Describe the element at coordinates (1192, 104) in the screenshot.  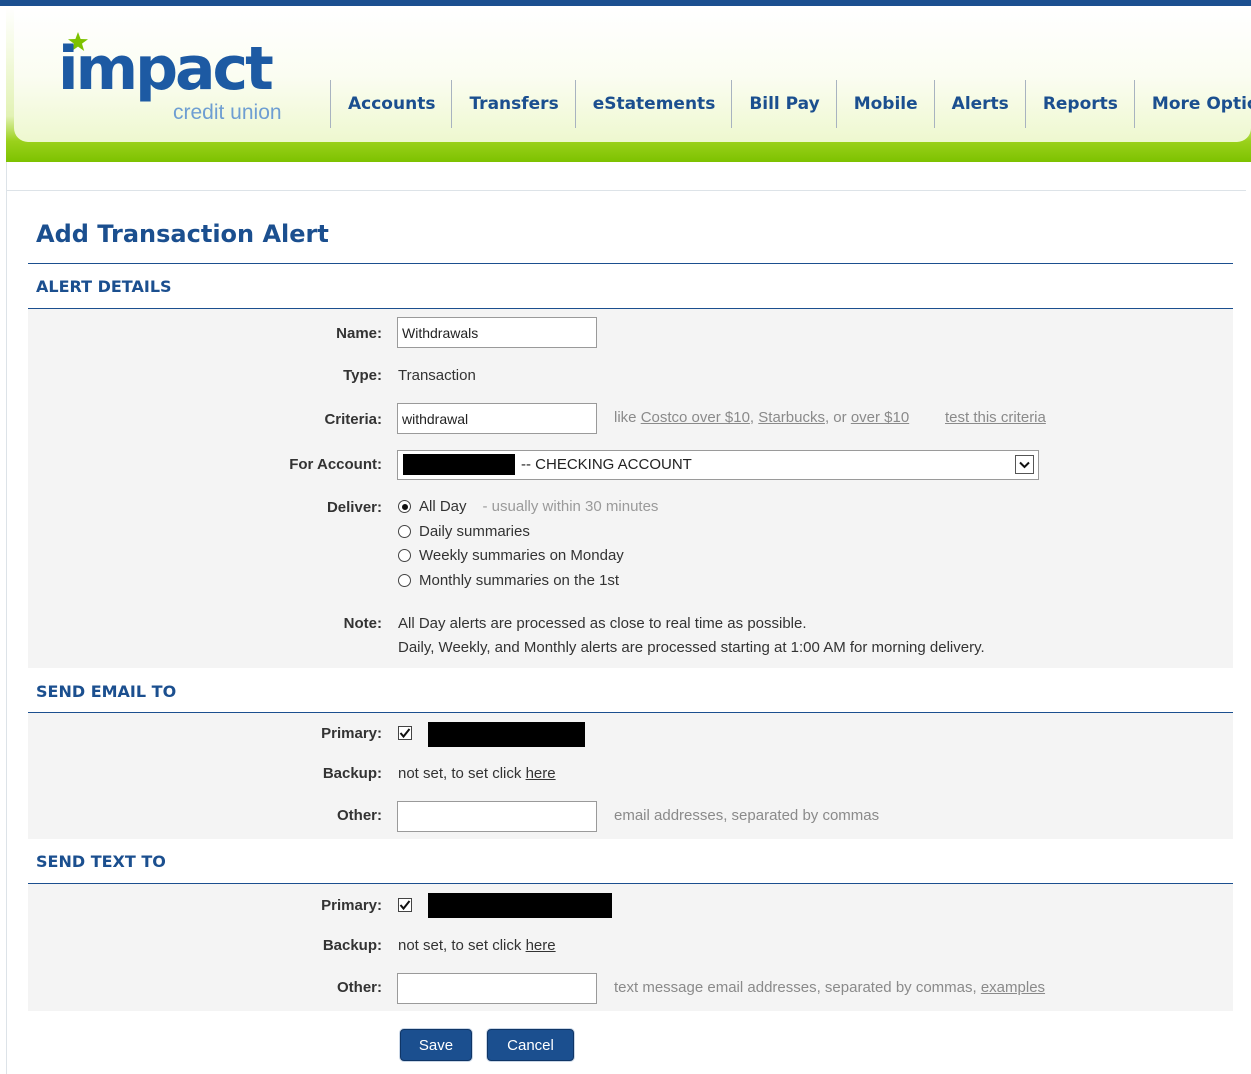
I see `nav-more-options: More Options` at that location.